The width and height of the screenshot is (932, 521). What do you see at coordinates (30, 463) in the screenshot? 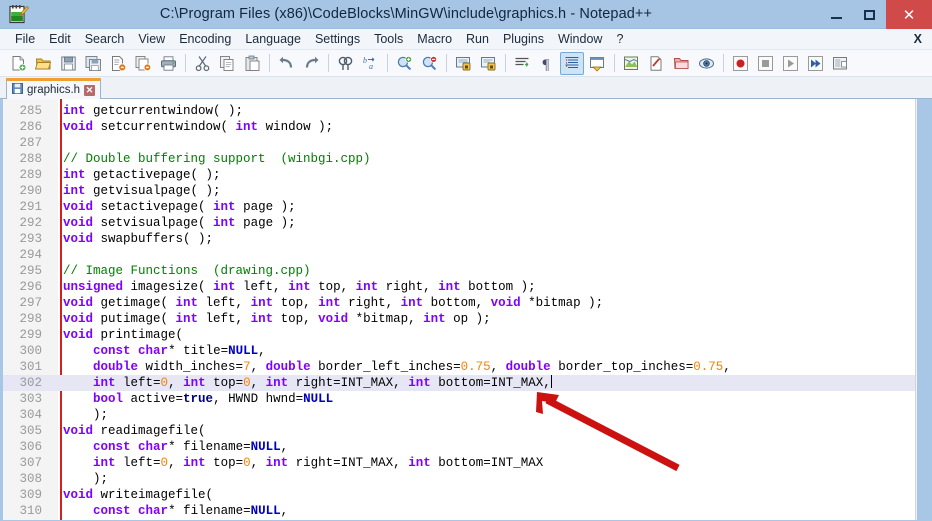
I see `line-number: 307` at bounding box center [30, 463].